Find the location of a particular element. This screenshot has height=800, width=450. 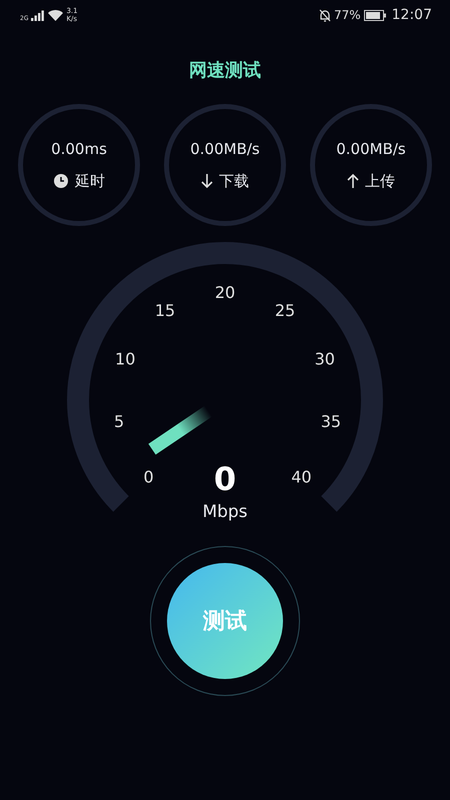

battery-percent: 77% is located at coordinates (347, 15).